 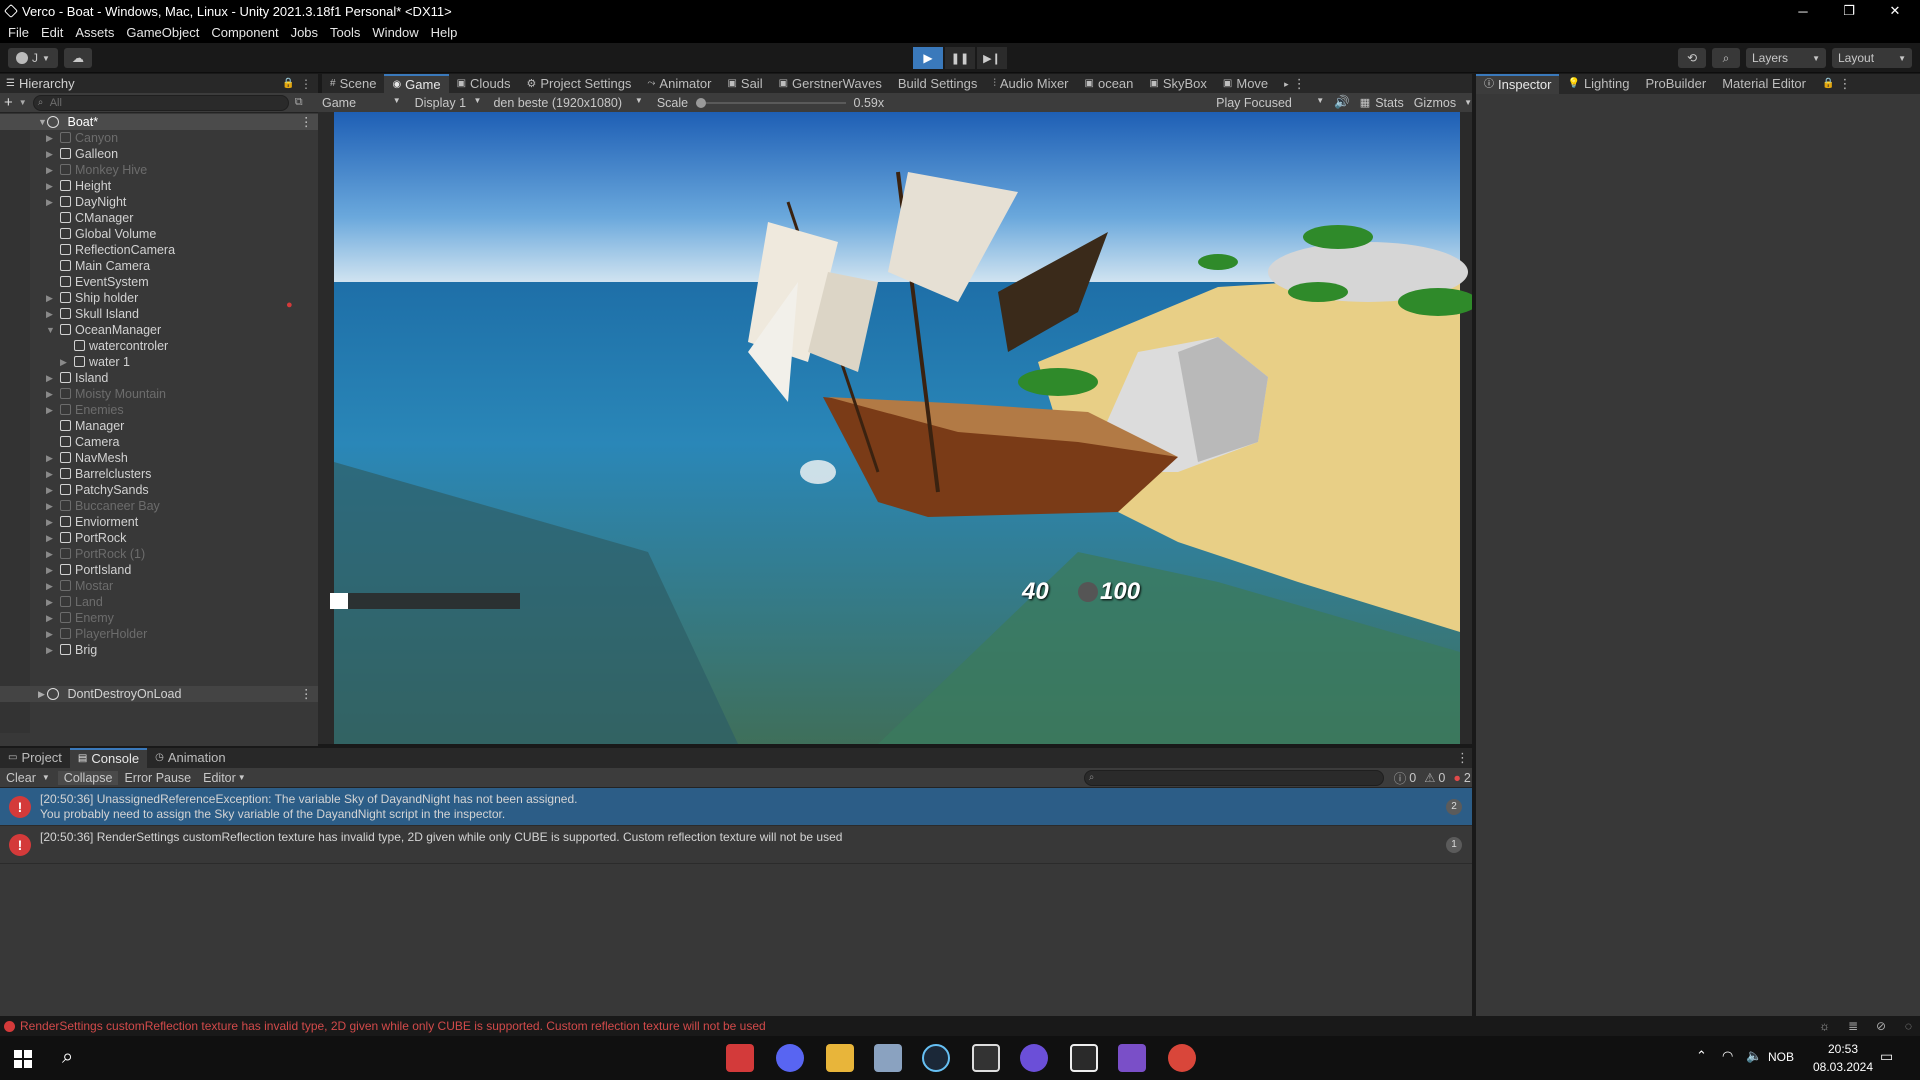 I want to click on tab-skybox: ▣ SkyBox, so click(x=1178, y=84).